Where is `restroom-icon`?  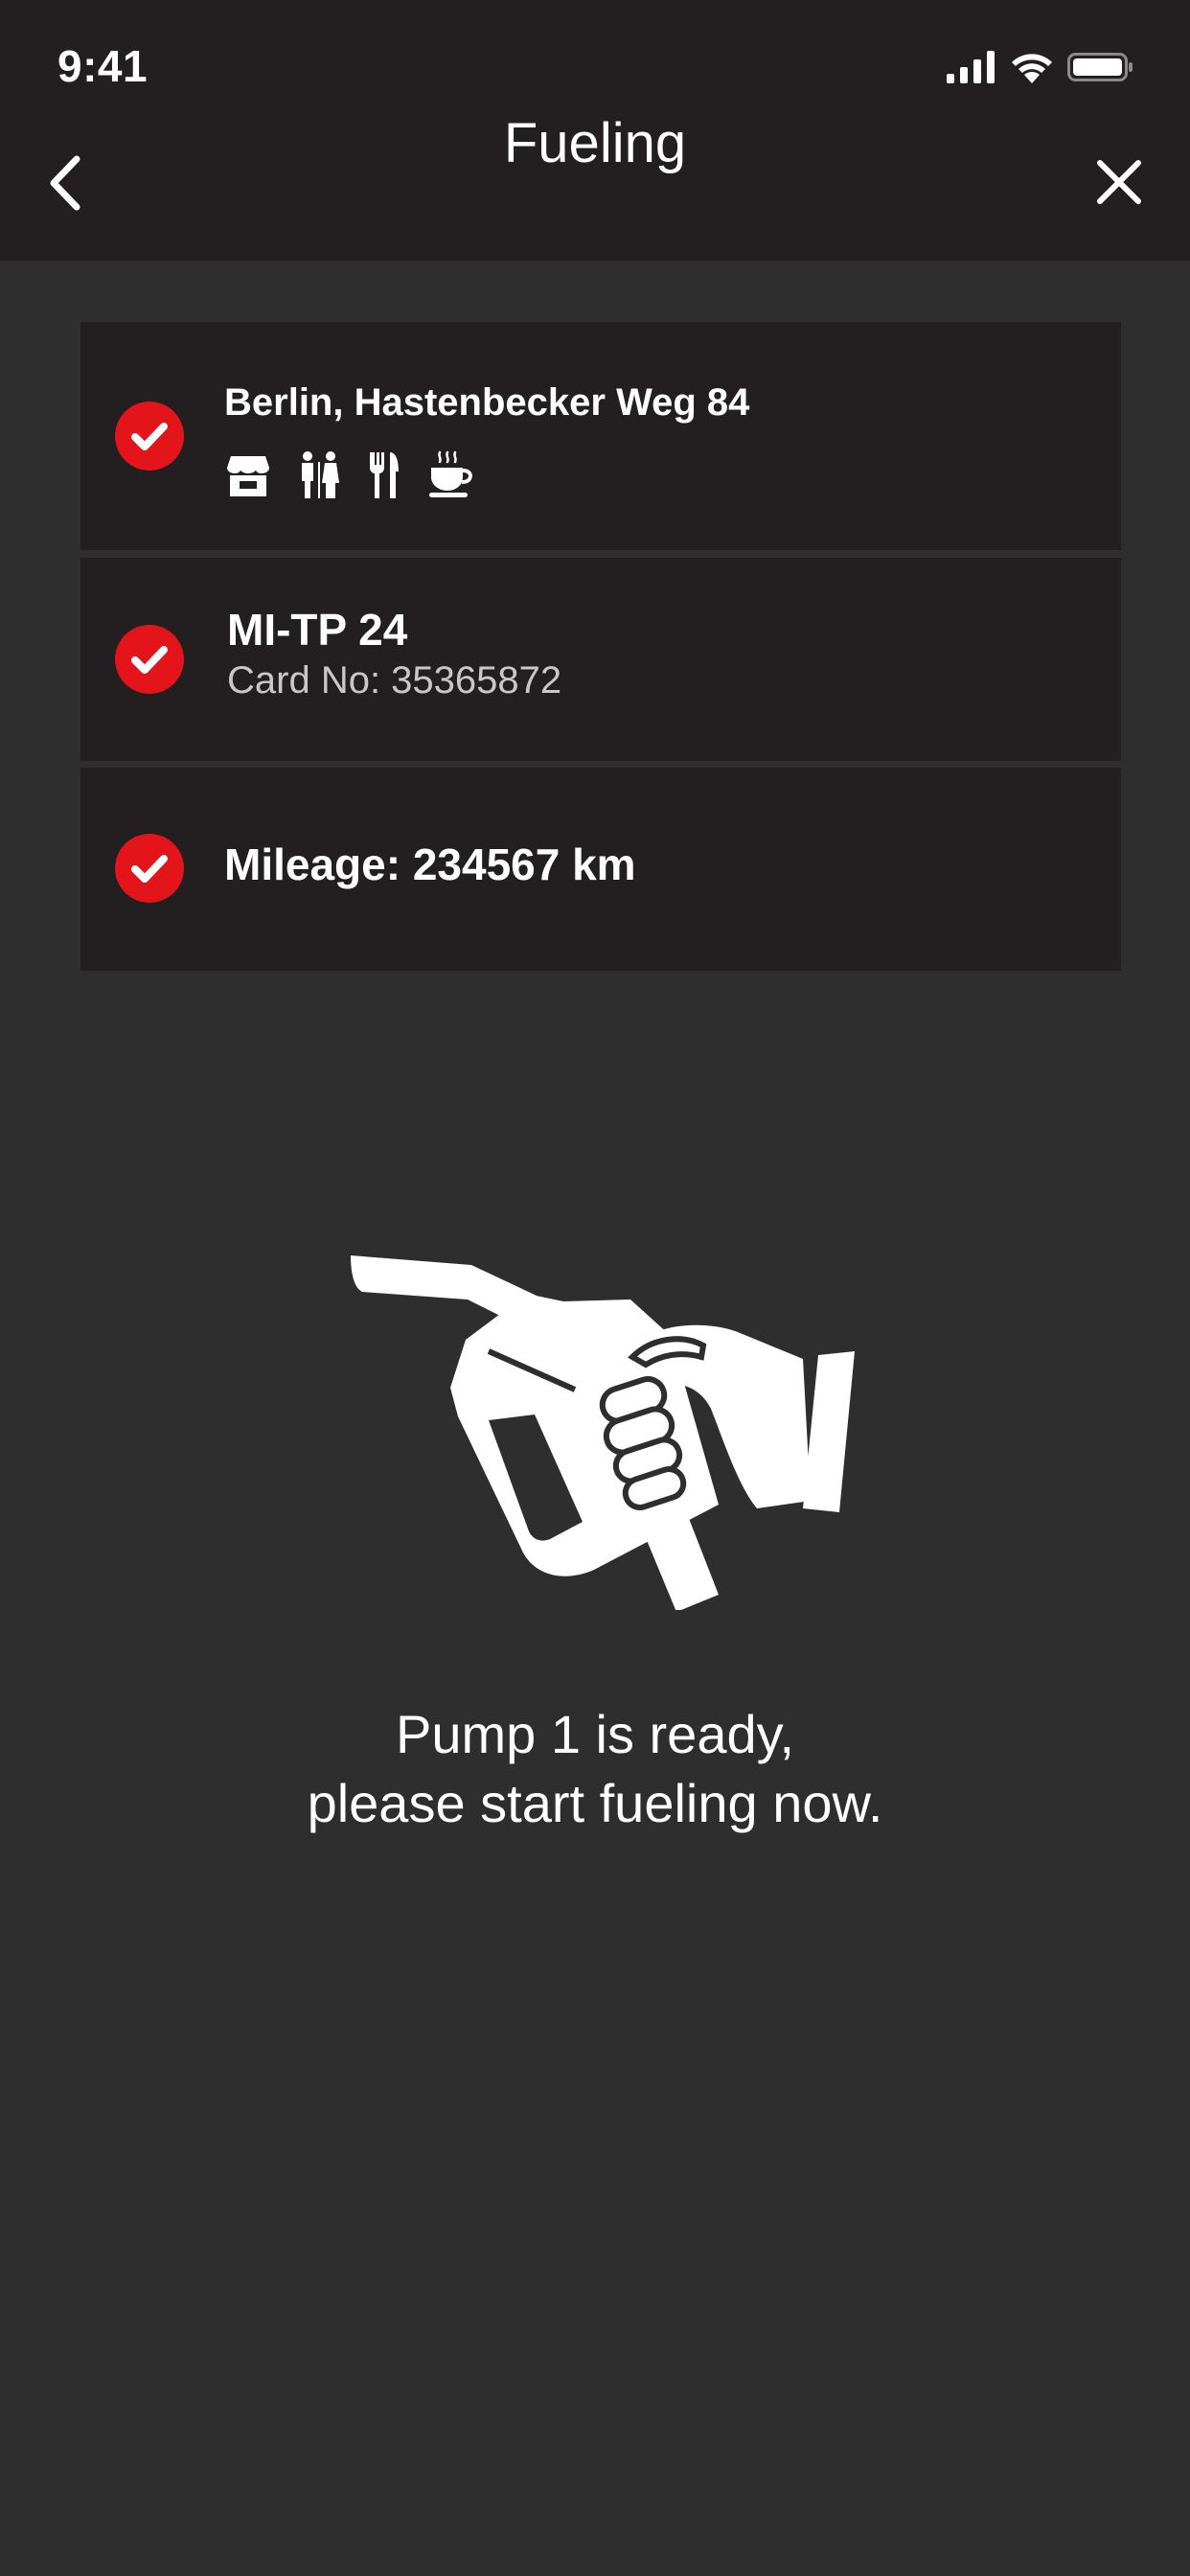
restroom-icon is located at coordinates (320, 474).